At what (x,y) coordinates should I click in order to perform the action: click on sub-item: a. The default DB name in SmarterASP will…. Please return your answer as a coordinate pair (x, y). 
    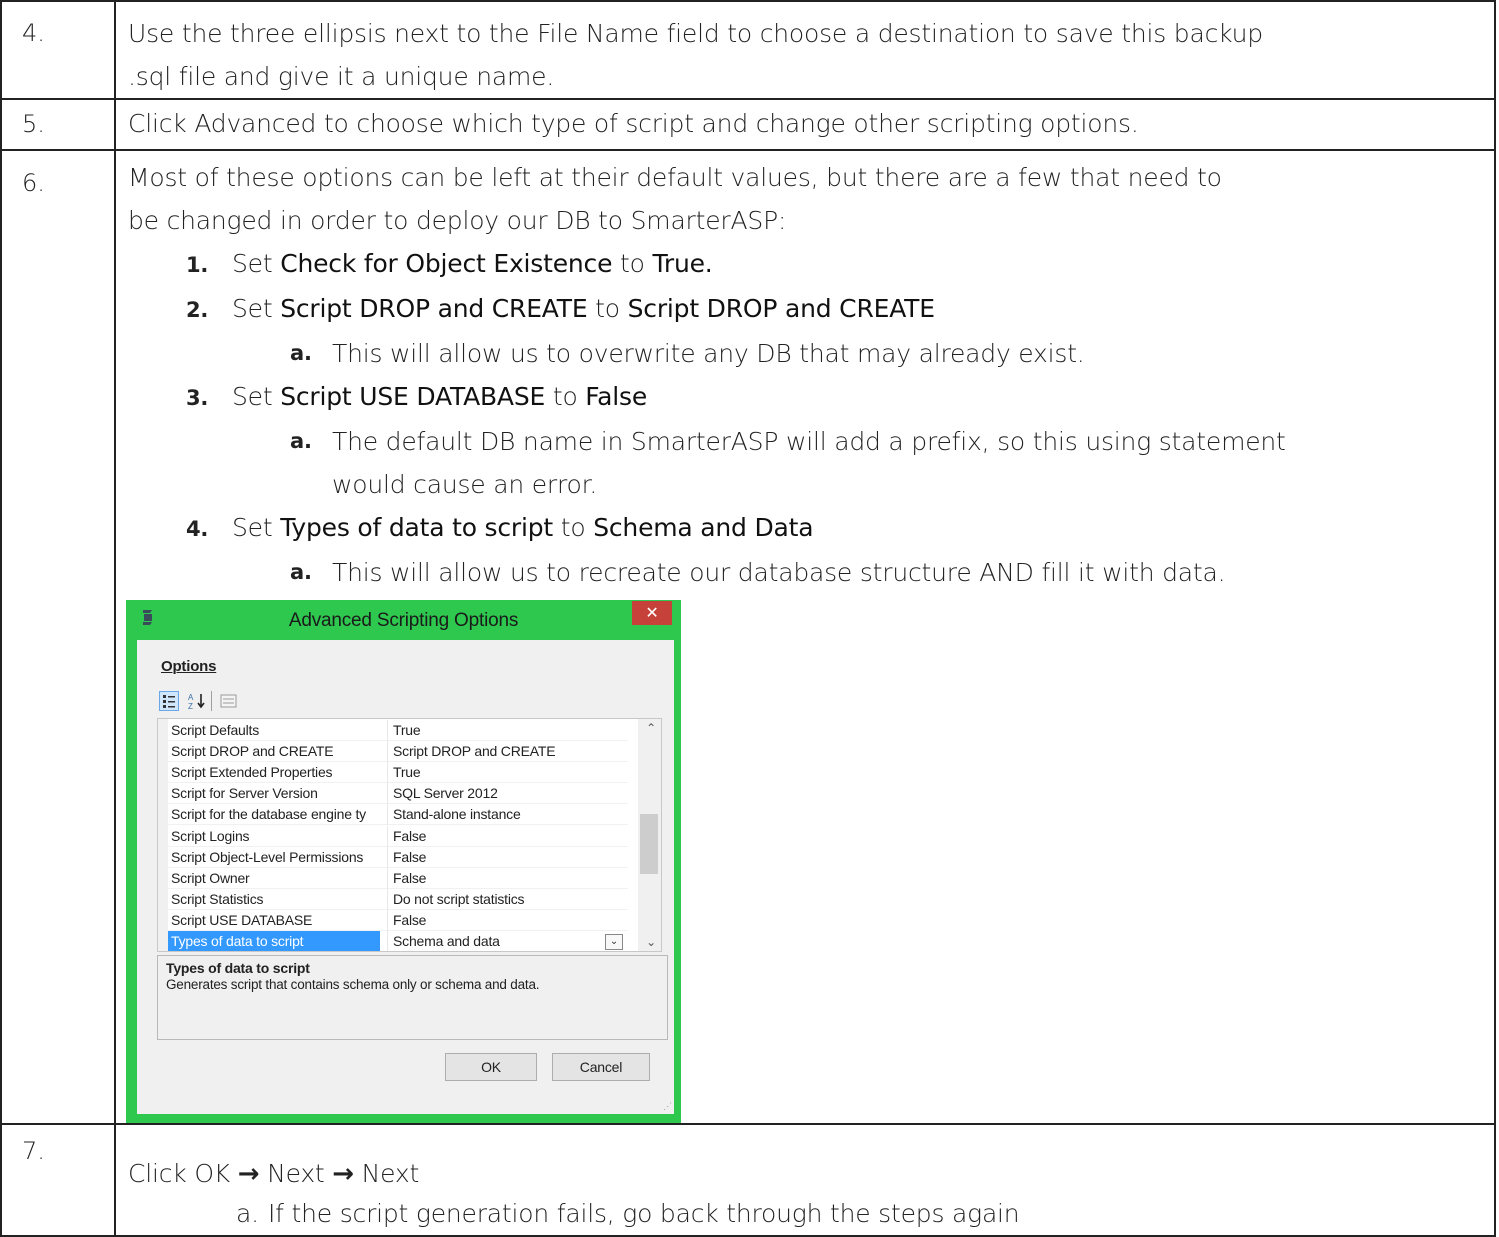
    Looking at the image, I should click on (887, 463).